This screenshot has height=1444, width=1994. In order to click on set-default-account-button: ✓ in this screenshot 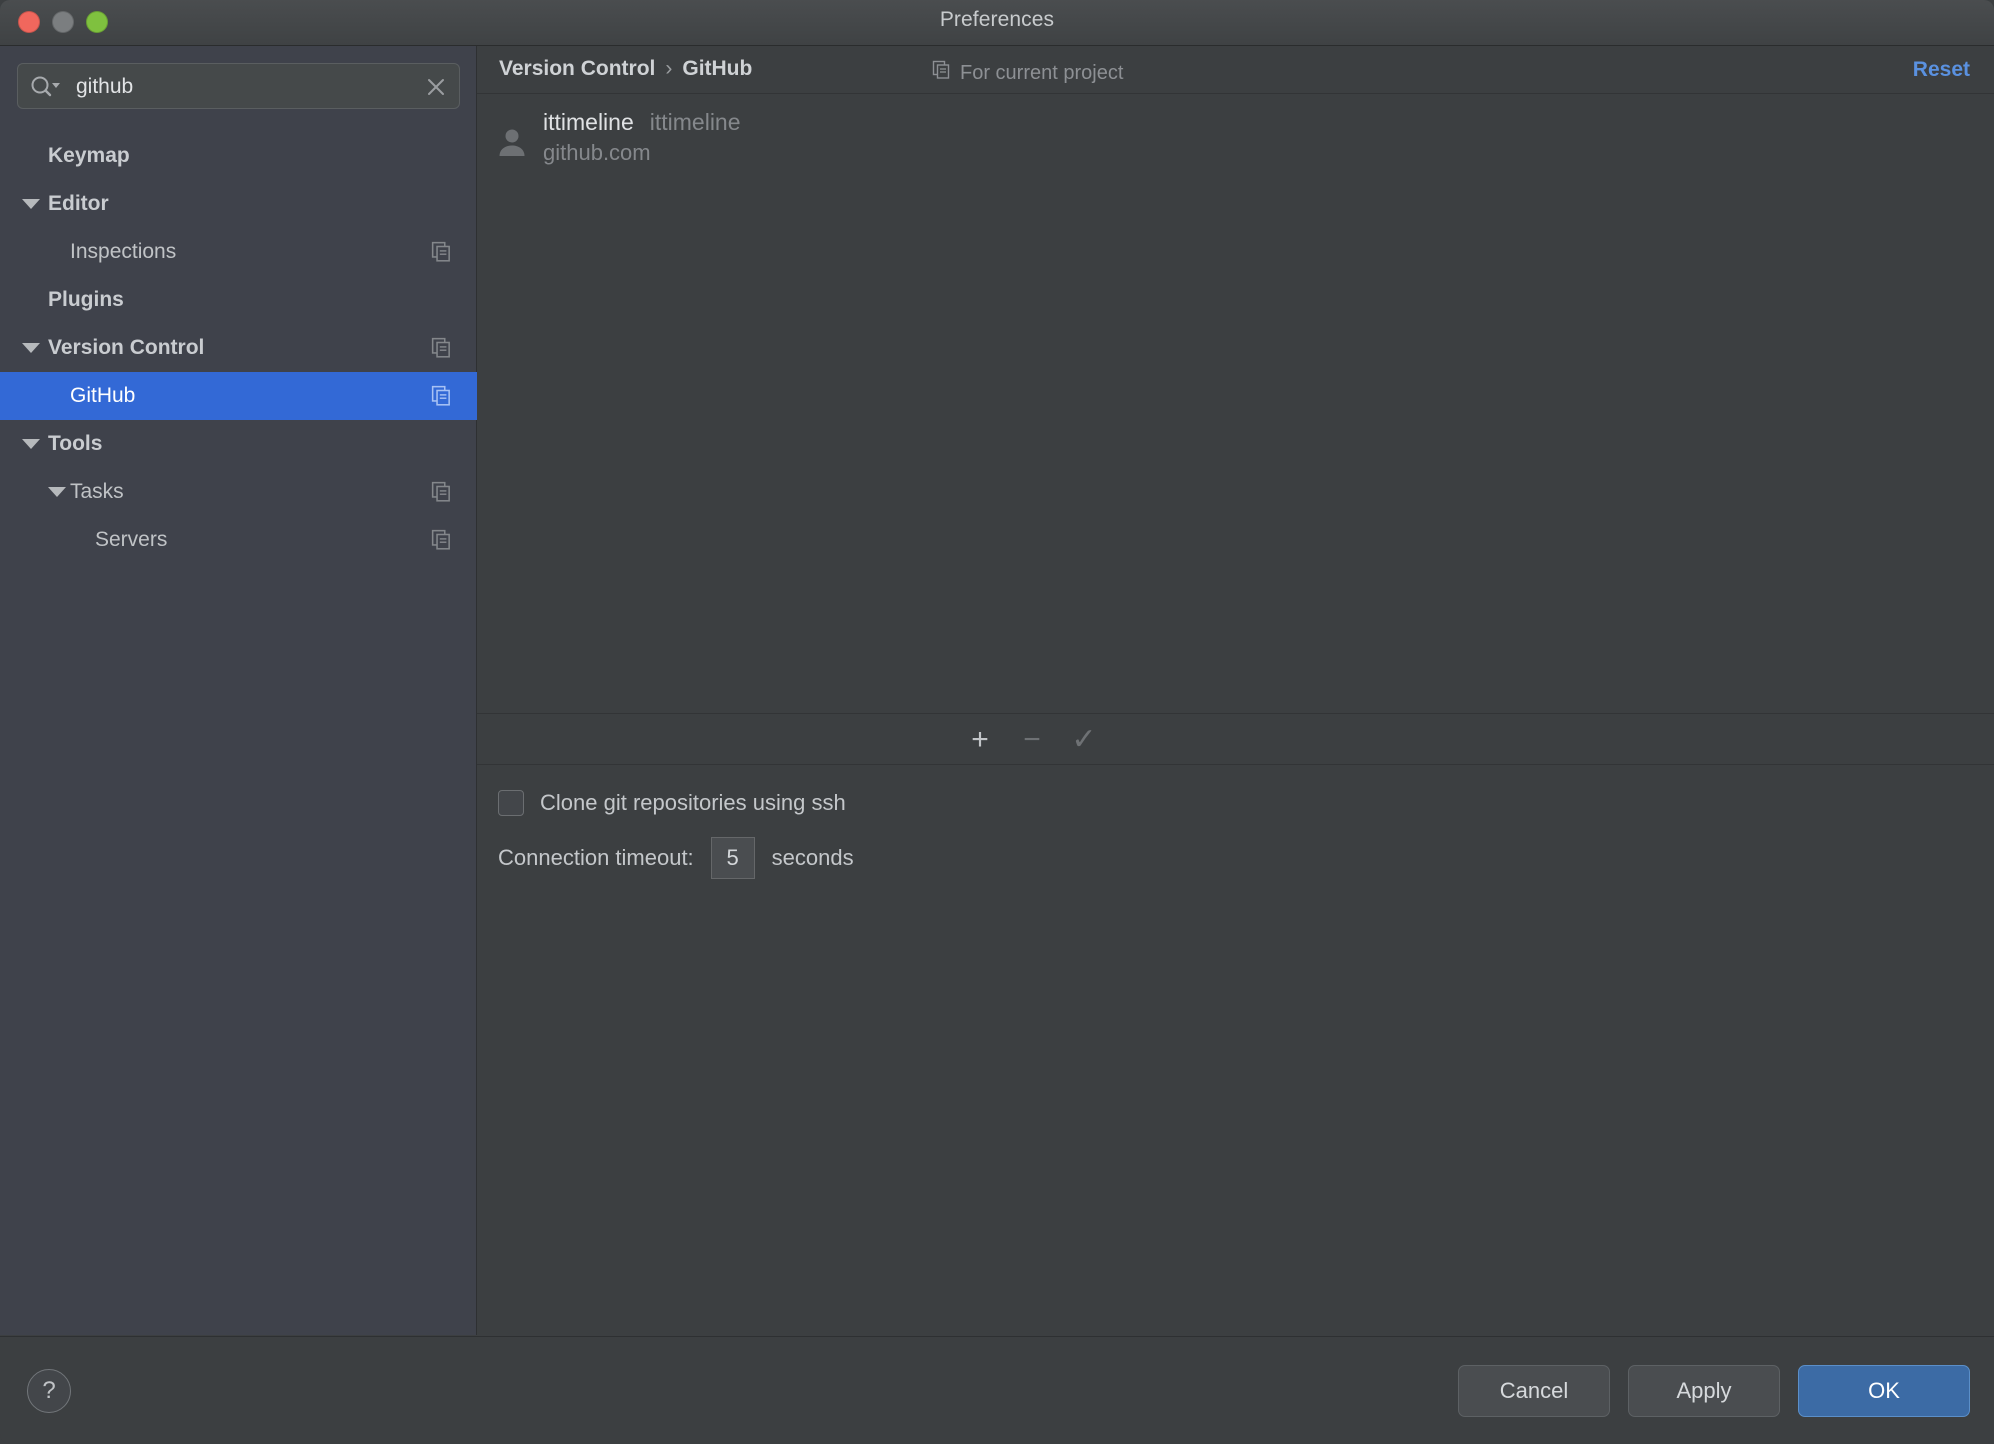, I will do `click(1084, 740)`.